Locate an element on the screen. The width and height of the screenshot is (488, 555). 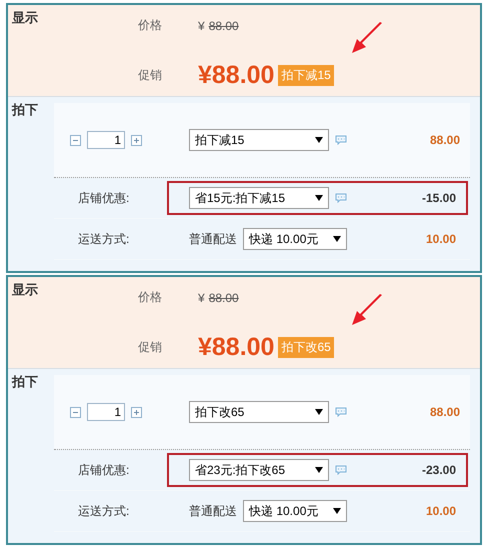
discount-select: 省15元:拍下减15 is located at coordinates (259, 198).